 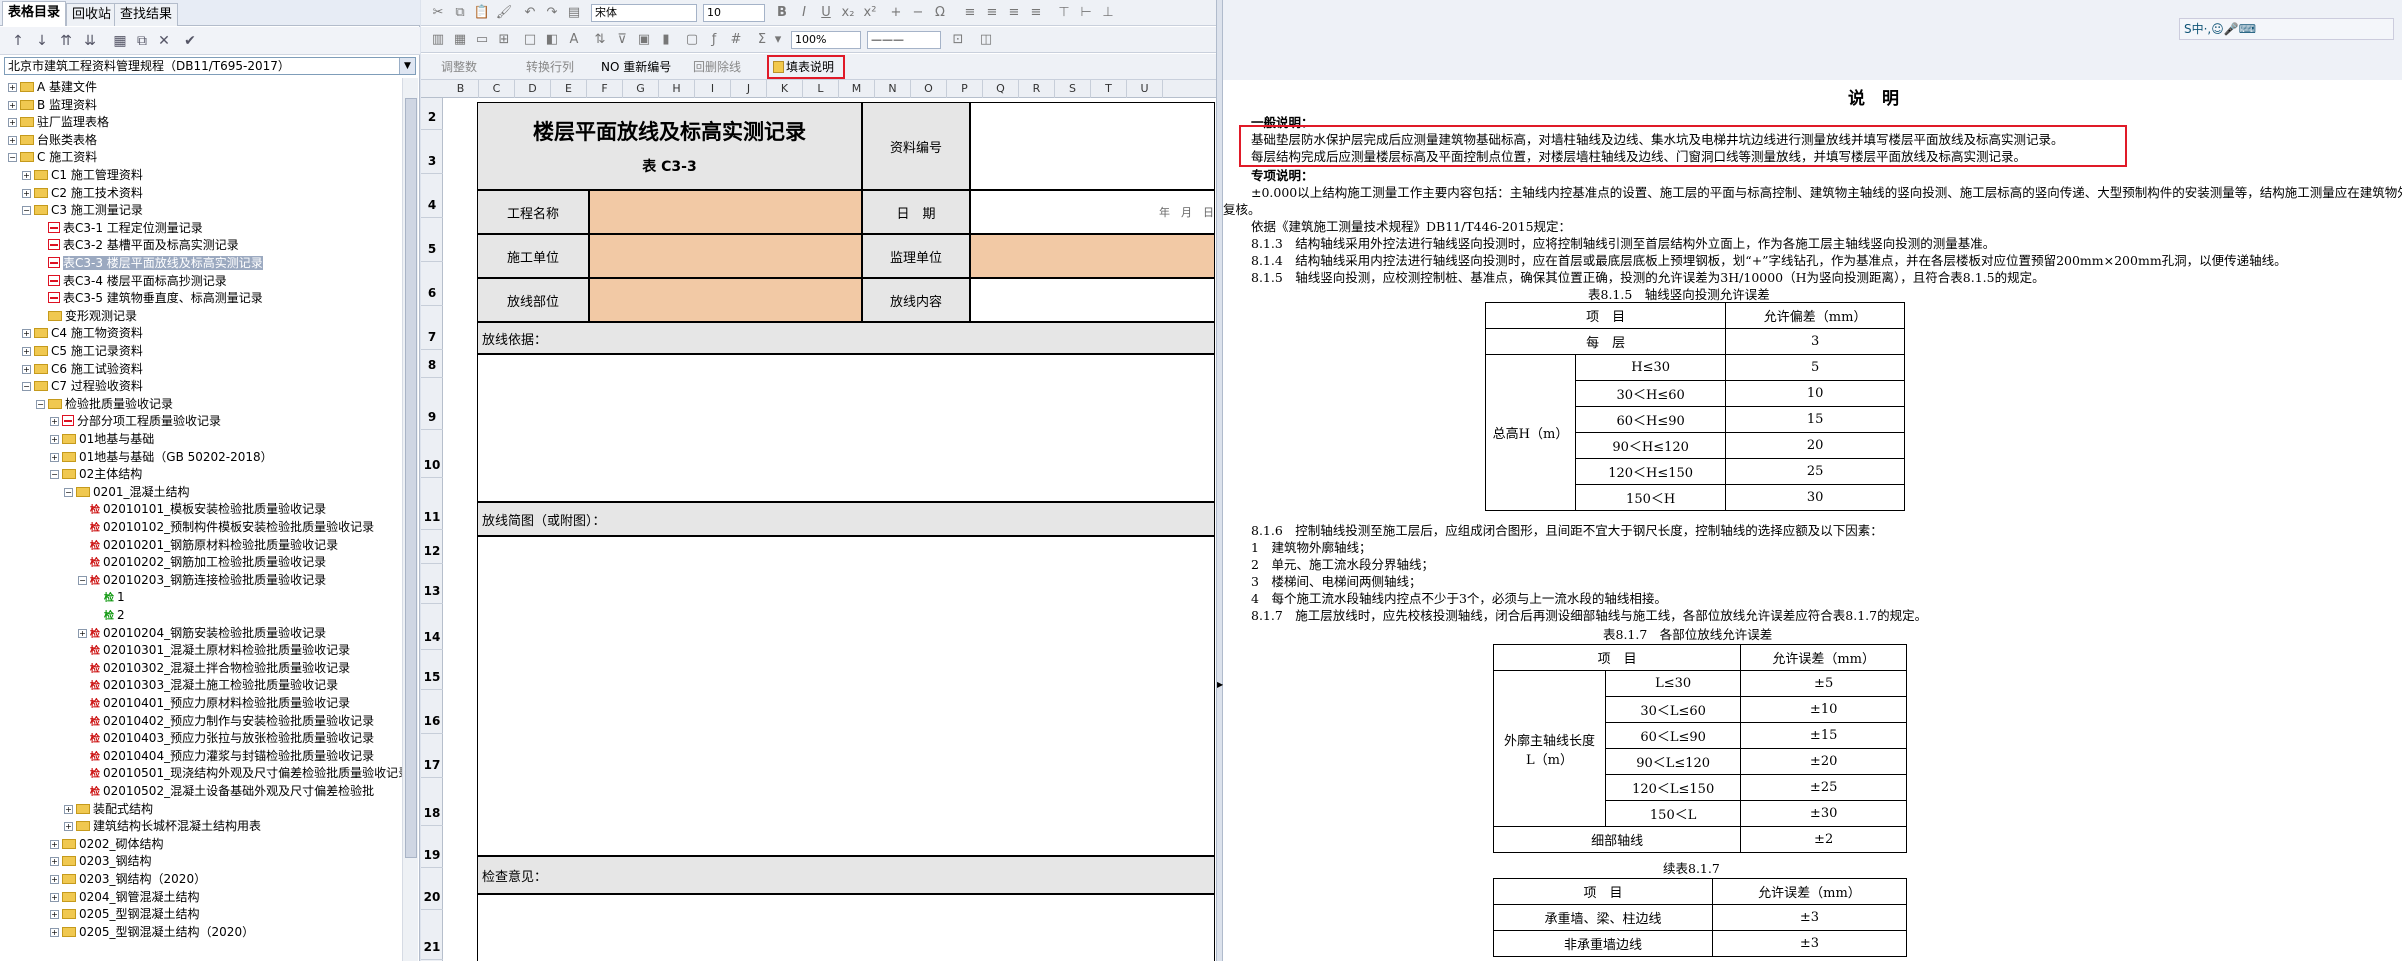 What do you see at coordinates (848, 13) in the screenshot?
I see `subscript-icon: x₂` at bounding box center [848, 13].